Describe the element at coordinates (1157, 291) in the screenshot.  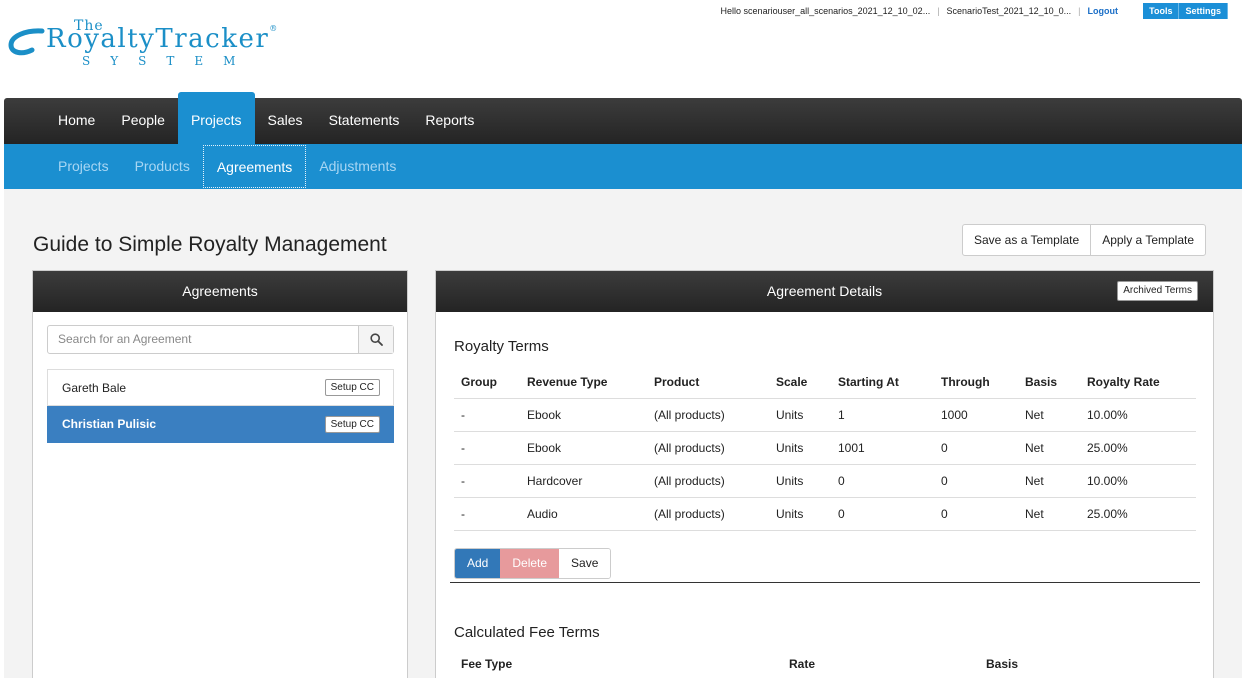
I see `archived-terms-button: Archived Terms` at that location.